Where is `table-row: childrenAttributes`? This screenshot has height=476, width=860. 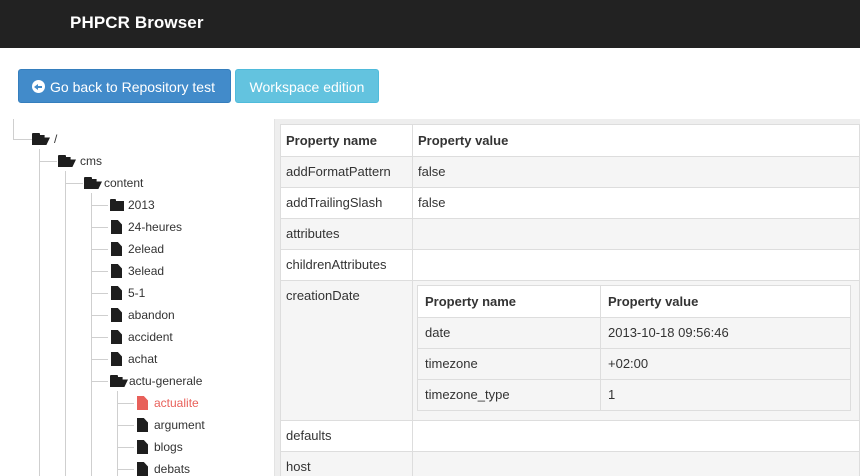 table-row: childrenAttributes is located at coordinates (570, 265).